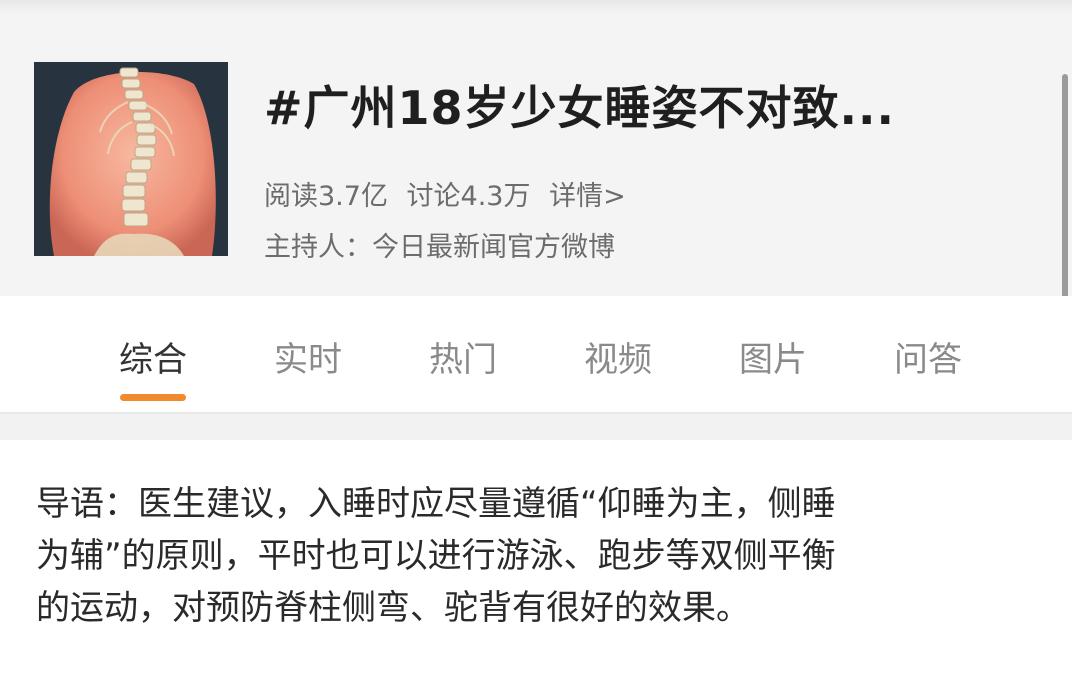 Image resolution: width=1072 pixels, height=687 pixels. I want to click on section-gap, so click(536, 427).